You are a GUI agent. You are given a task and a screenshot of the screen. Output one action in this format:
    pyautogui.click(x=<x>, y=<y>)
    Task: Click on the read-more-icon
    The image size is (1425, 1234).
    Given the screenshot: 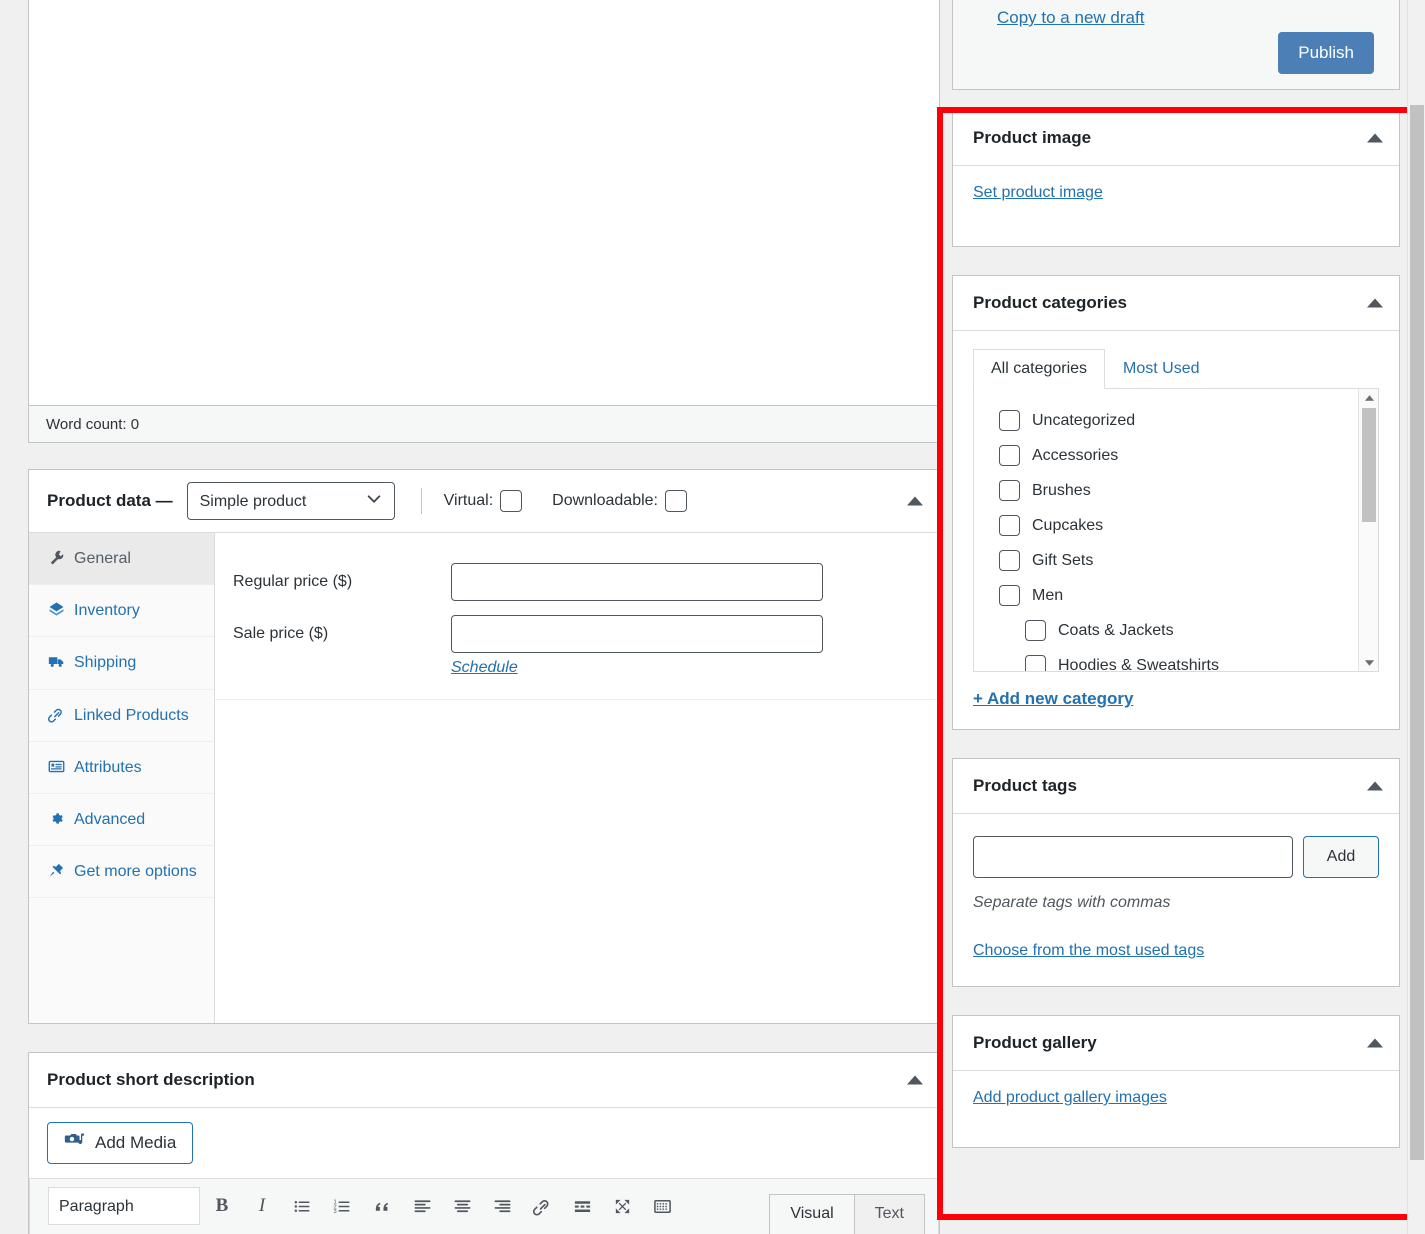 What is the action you would take?
    pyautogui.click(x=582, y=1206)
    